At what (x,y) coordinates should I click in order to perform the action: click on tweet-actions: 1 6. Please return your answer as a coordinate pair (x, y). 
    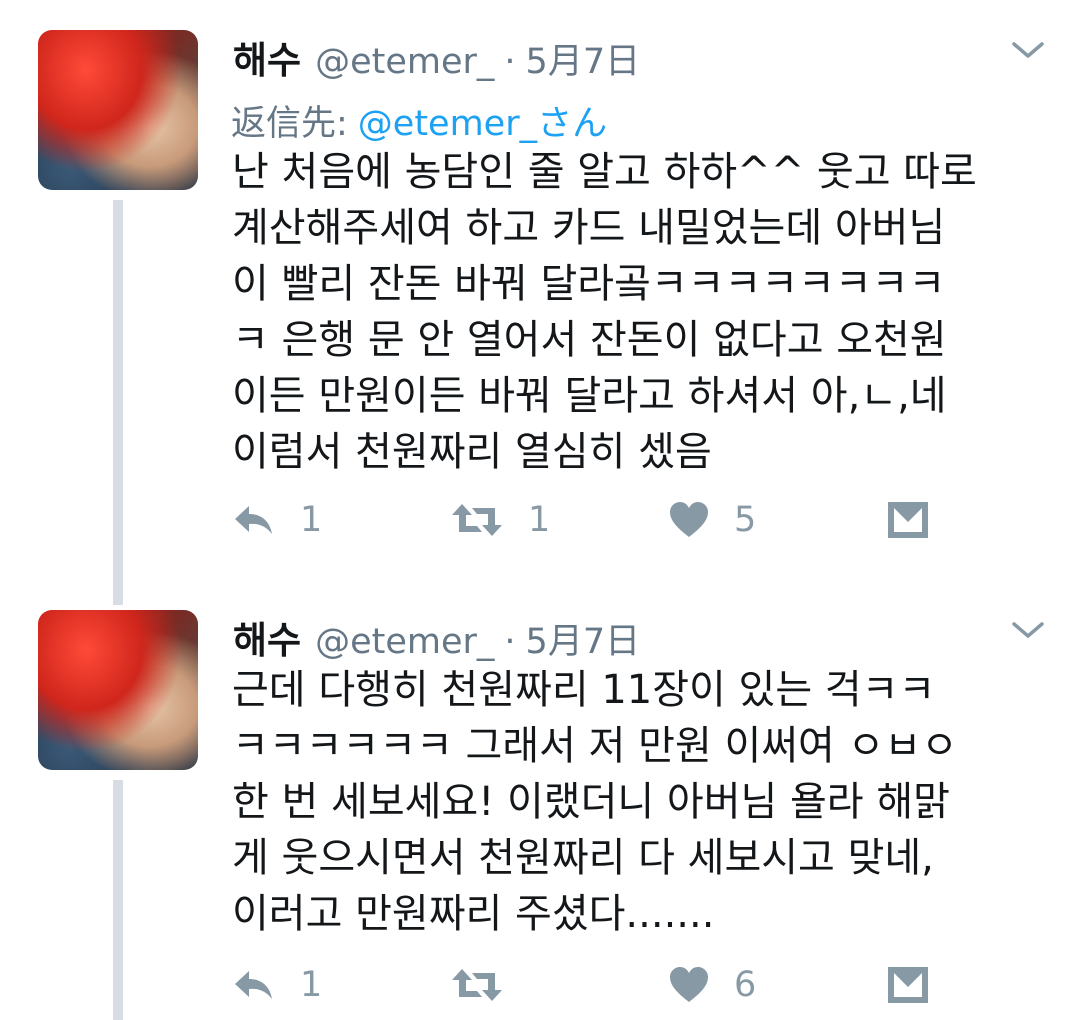
    Looking at the image, I should click on (540, 985).